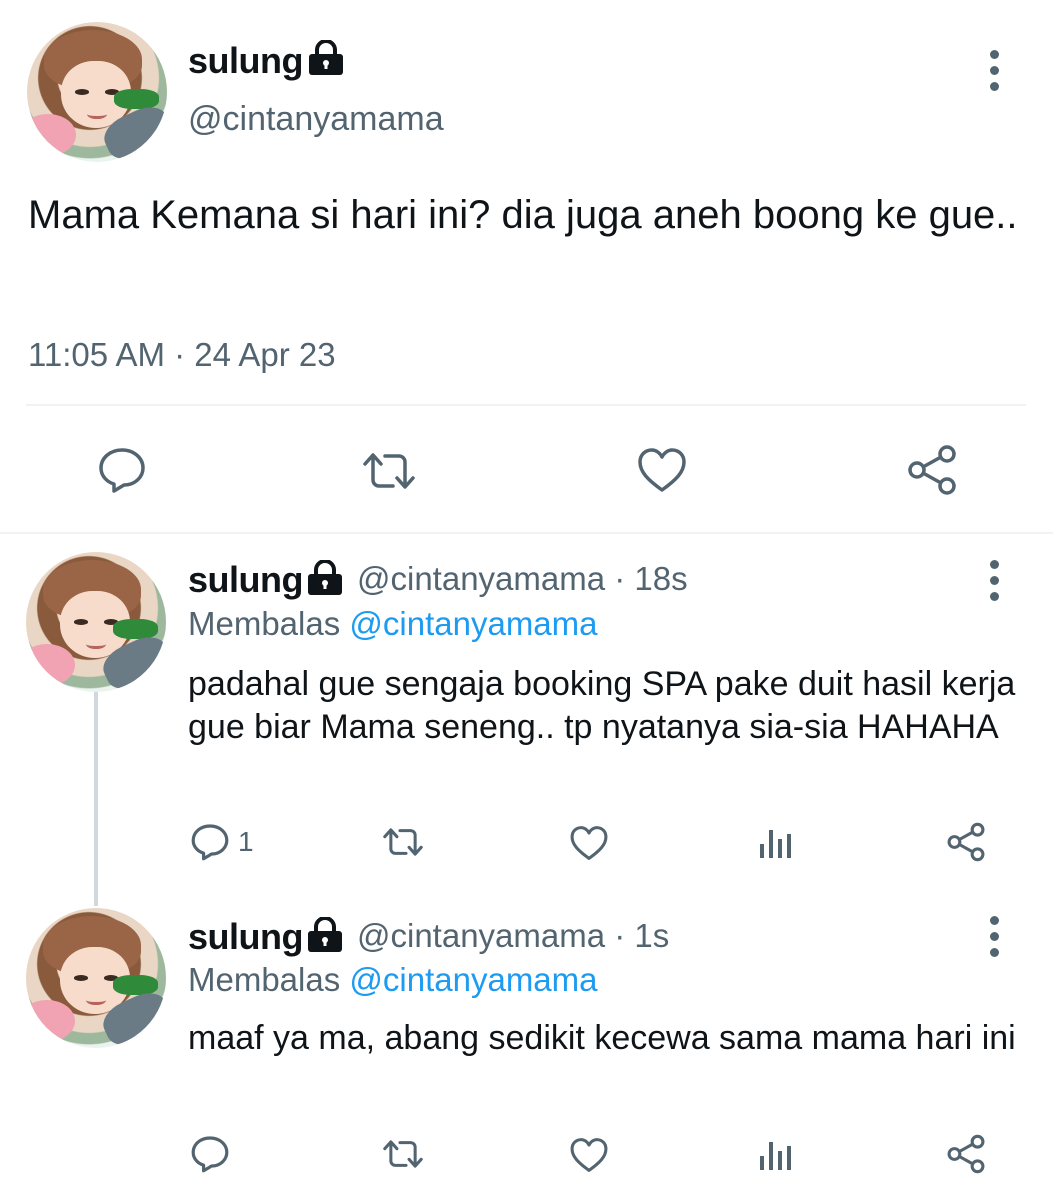 This screenshot has height=1200, width=1053. Describe the element at coordinates (182, 355) in the screenshot. I see `timestamp: 11:05 AM · 24 Apr 23` at that location.